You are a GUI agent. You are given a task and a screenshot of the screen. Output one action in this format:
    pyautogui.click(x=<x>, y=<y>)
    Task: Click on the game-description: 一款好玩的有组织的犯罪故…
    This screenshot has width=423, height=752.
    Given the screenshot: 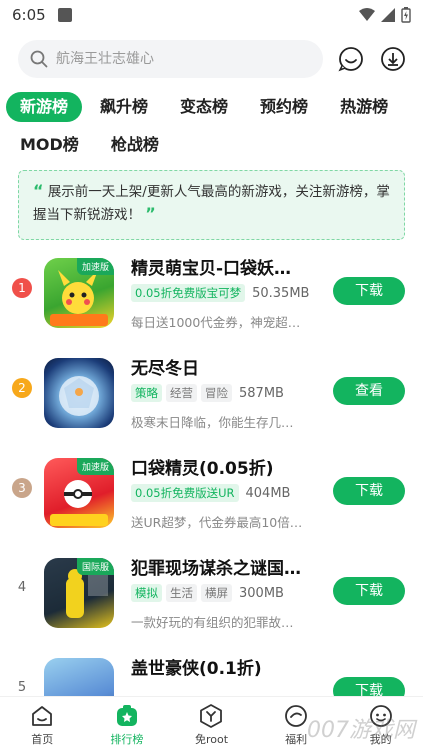 What is the action you would take?
    pyautogui.click(x=212, y=622)
    